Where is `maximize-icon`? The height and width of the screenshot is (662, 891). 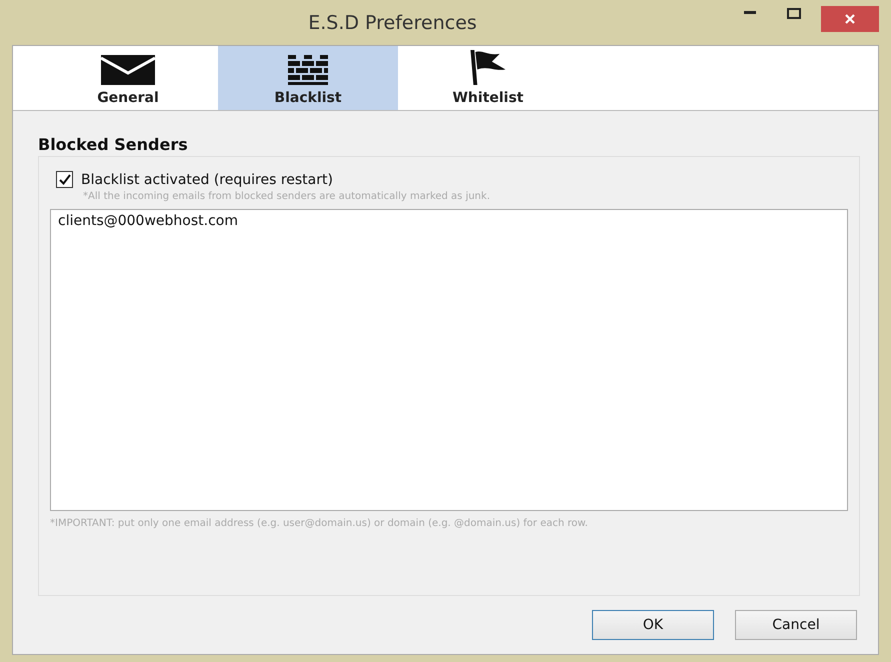 maximize-icon is located at coordinates (794, 13).